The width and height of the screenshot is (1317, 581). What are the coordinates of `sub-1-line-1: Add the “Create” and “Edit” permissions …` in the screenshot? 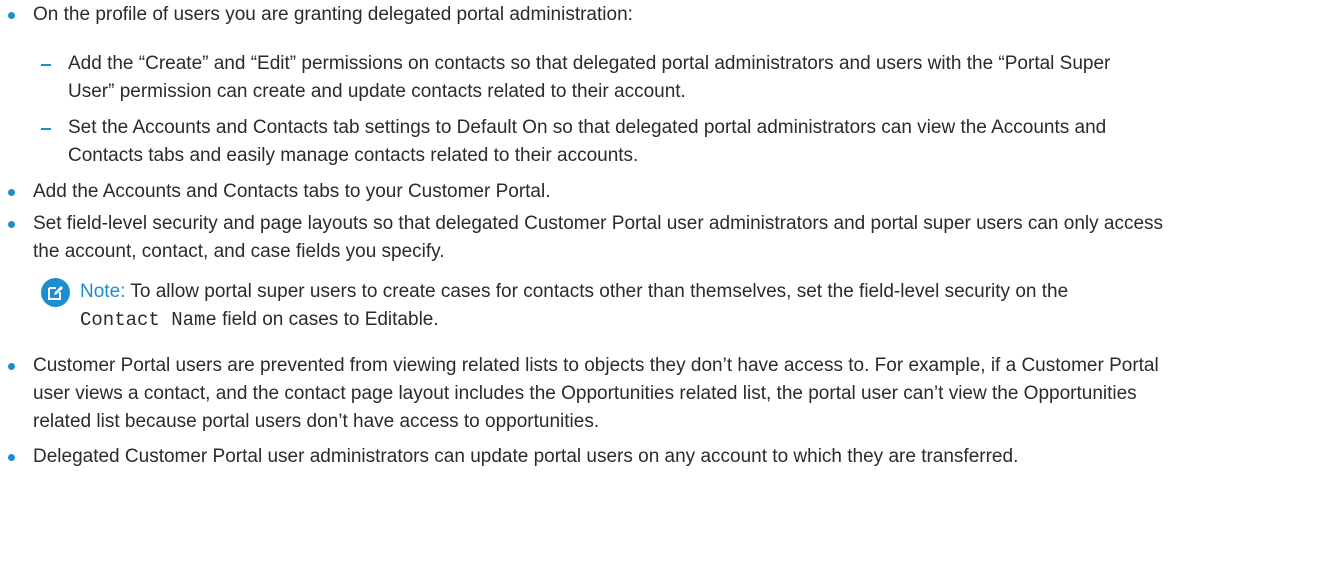 It's located at (589, 63).